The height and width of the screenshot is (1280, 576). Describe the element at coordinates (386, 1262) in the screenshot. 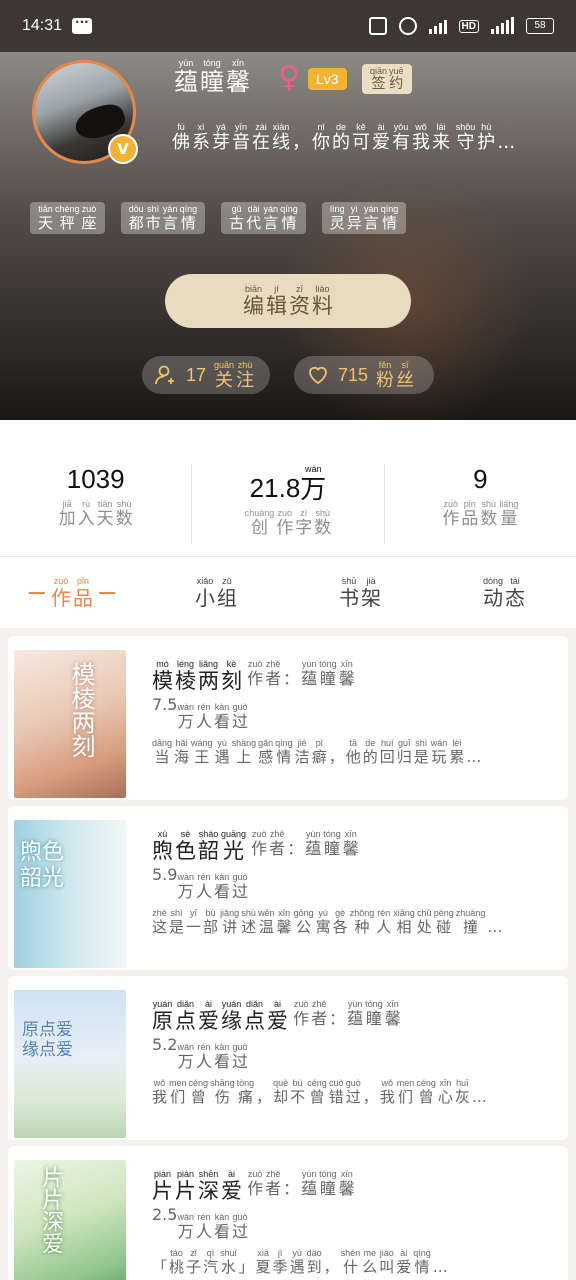

I see `ruby-char: jiào 叫` at that location.